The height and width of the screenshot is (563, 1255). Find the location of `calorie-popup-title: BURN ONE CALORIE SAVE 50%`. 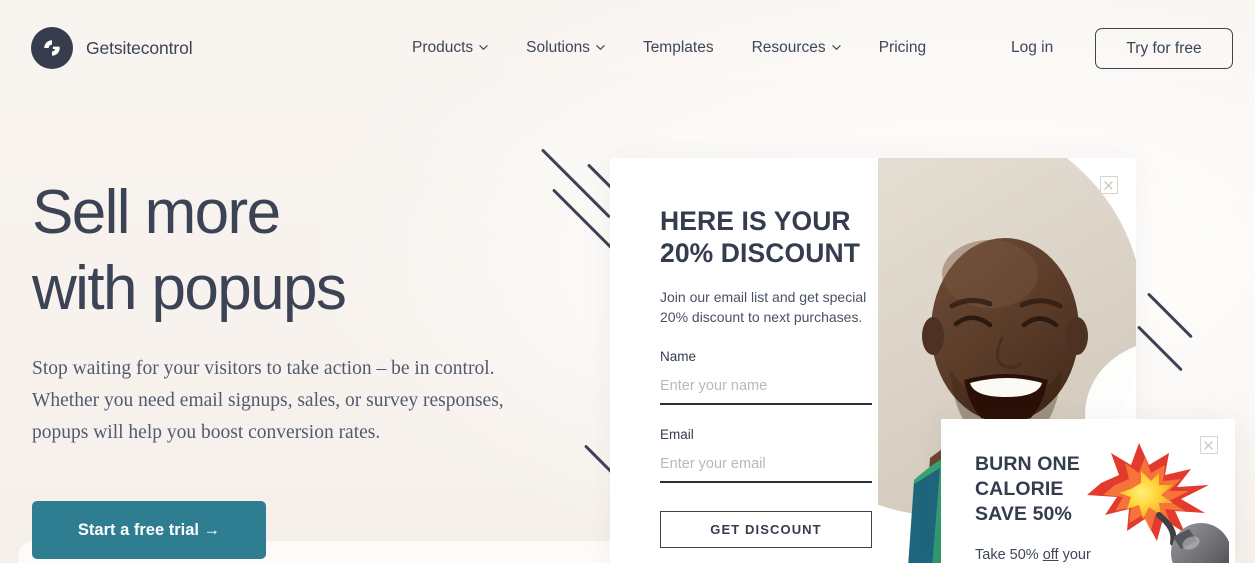

calorie-popup-title: BURN ONE CALORIE SAVE 50% is located at coordinates (1027, 489).